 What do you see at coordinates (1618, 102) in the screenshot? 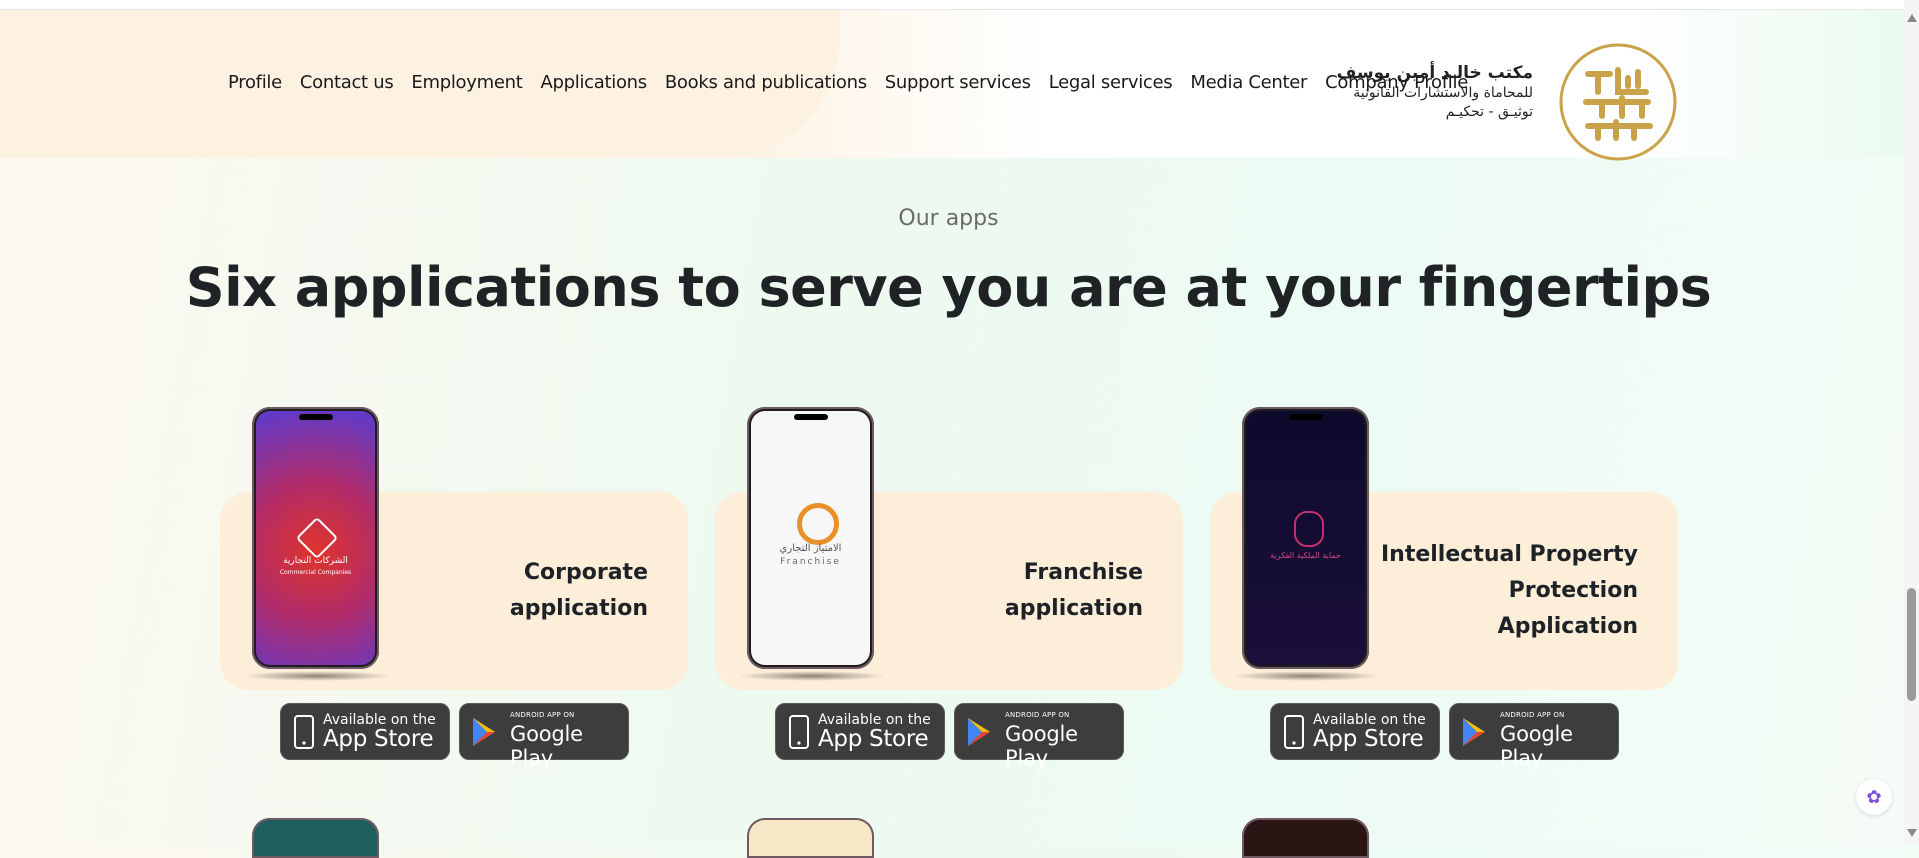
I see `khalid-yousef-logo-icon` at bounding box center [1618, 102].